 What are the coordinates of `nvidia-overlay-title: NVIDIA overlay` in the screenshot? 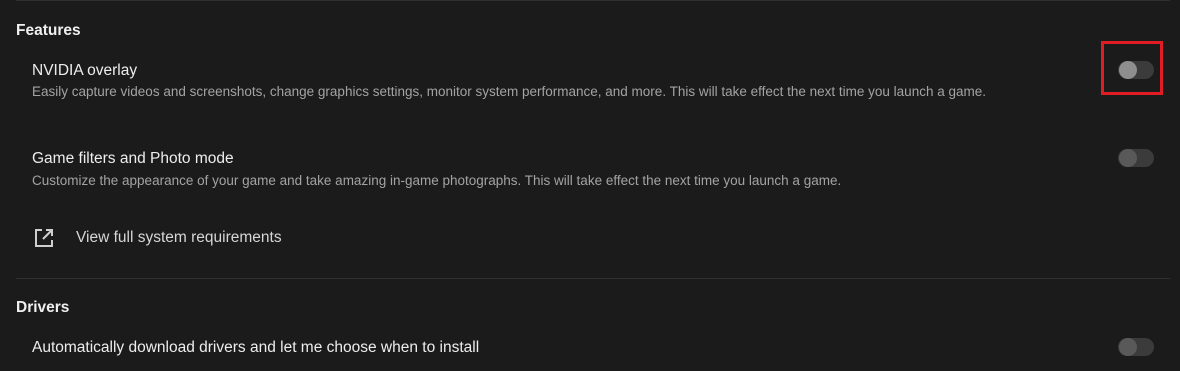 It's located at (85, 70).